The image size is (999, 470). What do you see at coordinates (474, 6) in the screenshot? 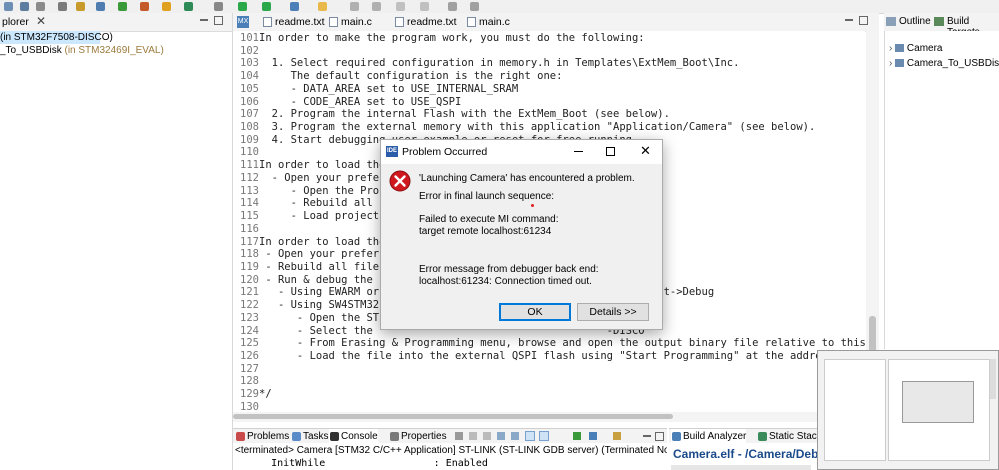
I see `forward-icon` at bounding box center [474, 6].